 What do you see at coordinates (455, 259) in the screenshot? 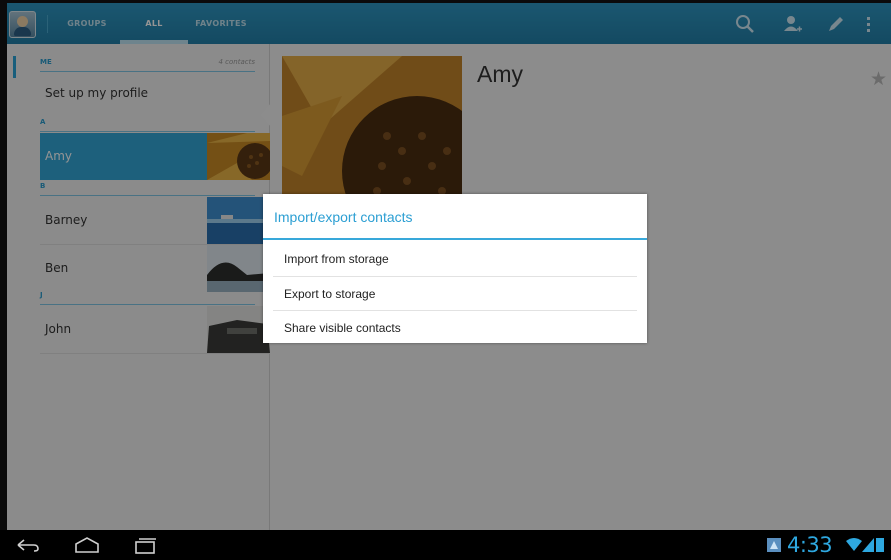
I see `import-from-storage-option: Import from storage` at bounding box center [455, 259].